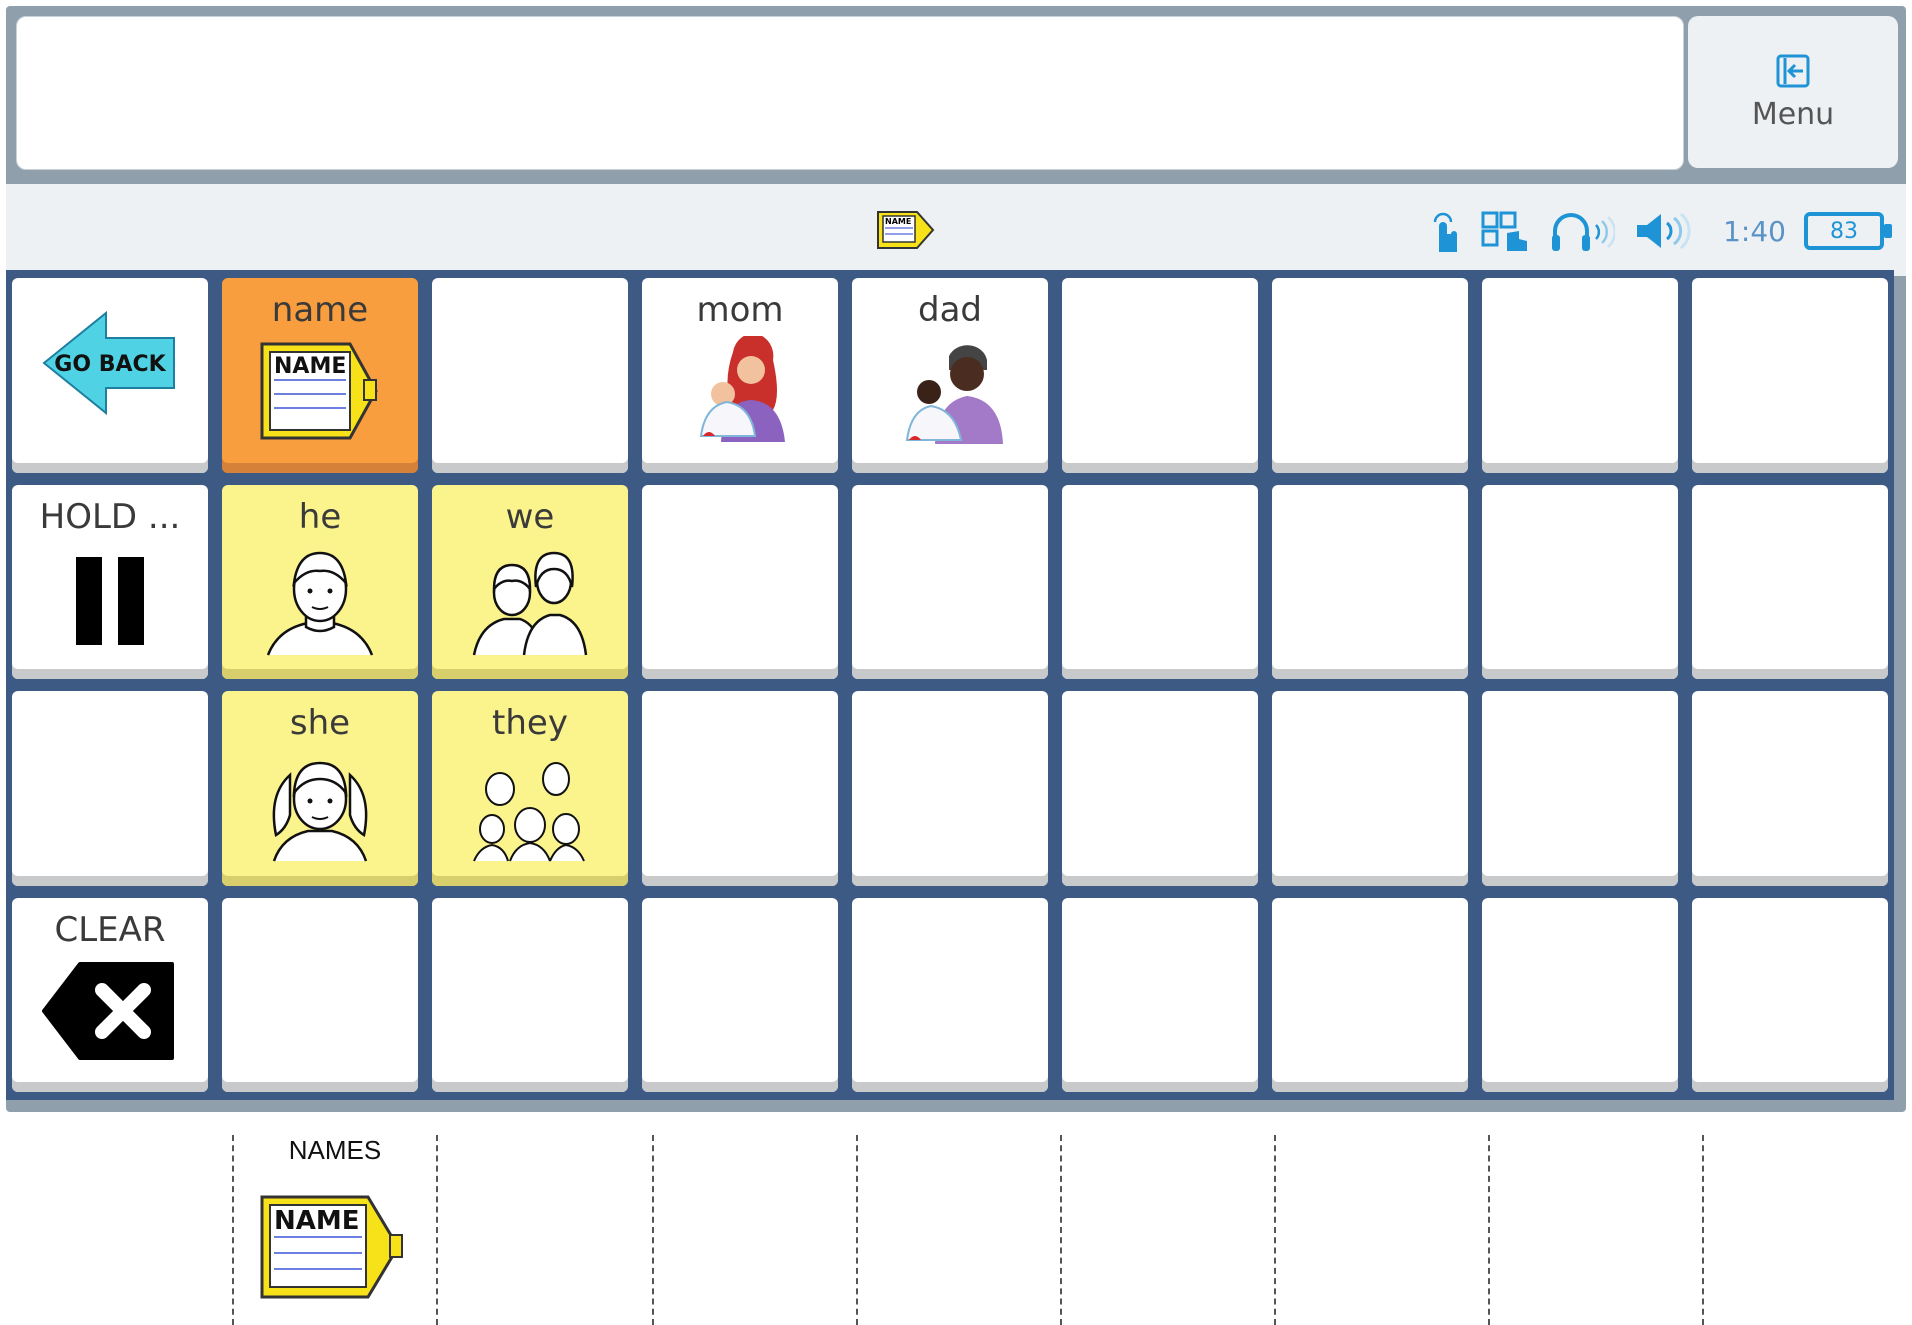 The height and width of the screenshot is (1325, 1912). Describe the element at coordinates (110, 600) in the screenshot. I see `pause-icon` at that location.